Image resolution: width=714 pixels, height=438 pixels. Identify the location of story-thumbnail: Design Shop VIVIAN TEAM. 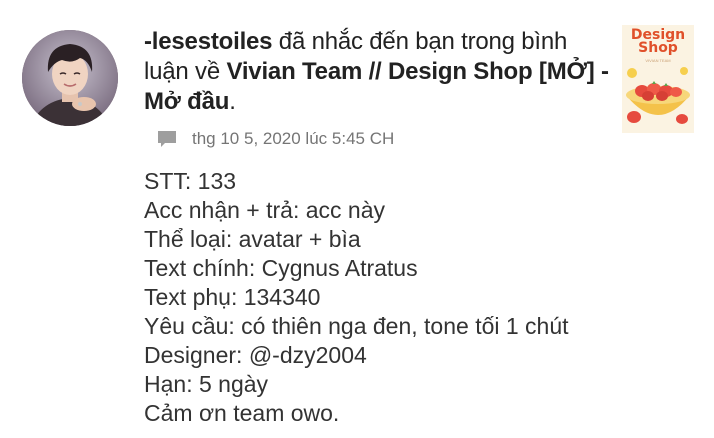
(658, 79).